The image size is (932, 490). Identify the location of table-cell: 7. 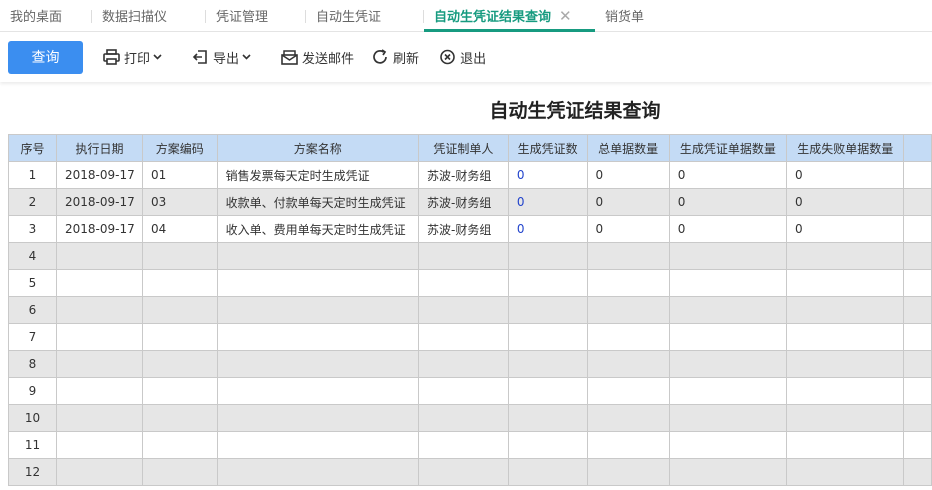
(32, 337).